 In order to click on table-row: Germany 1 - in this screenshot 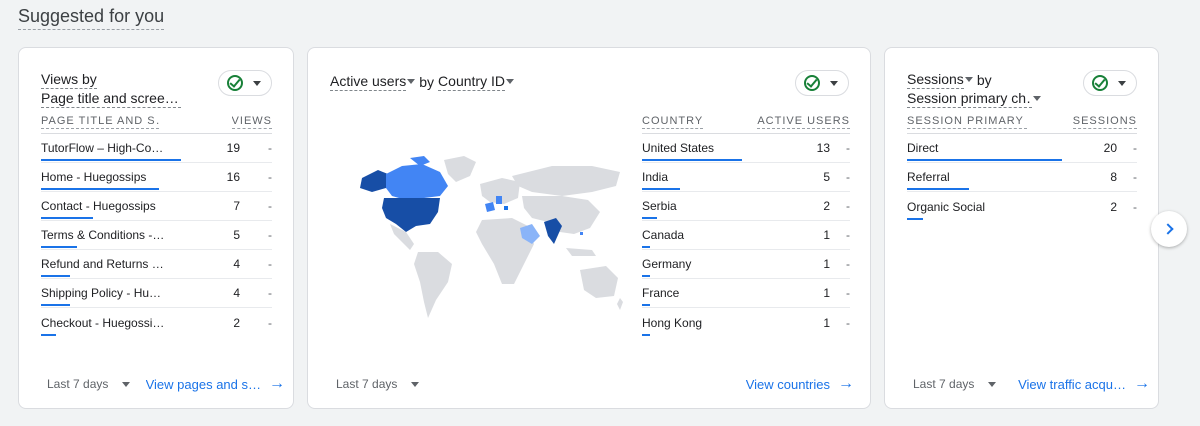, I will do `click(746, 264)`.